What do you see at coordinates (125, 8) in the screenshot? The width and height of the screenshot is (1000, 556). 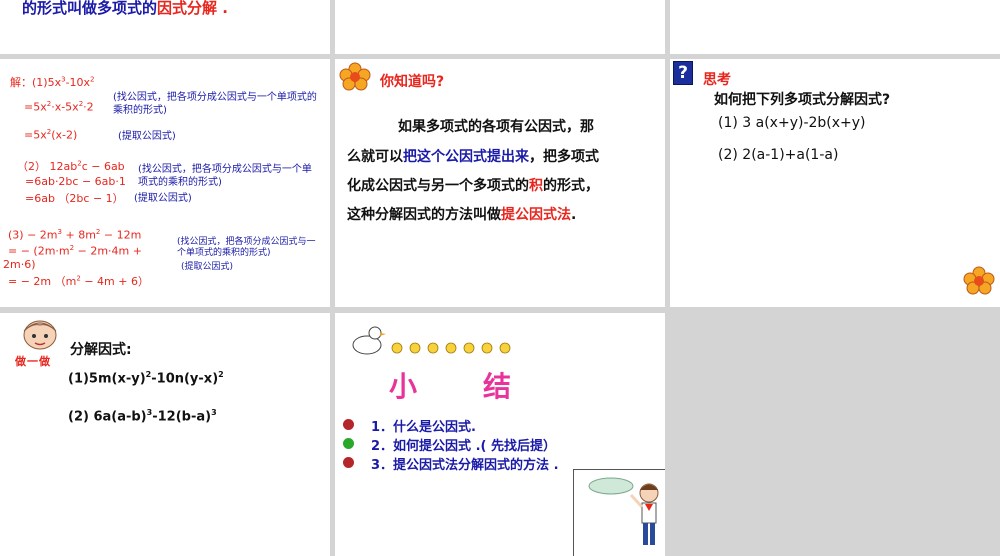 I see `definition-text: 的形式叫做多项式的因式分解 .` at bounding box center [125, 8].